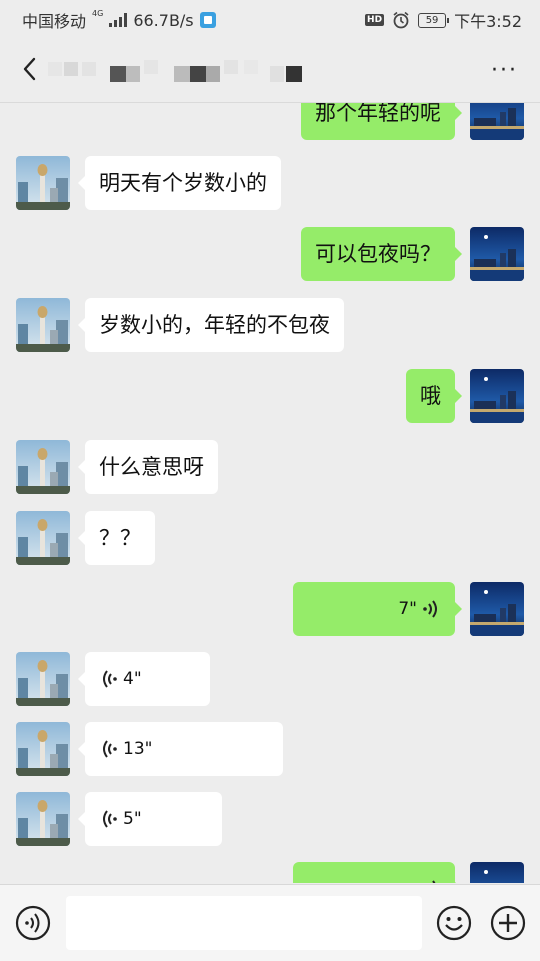  Describe the element at coordinates (116, 538) in the screenshot. I see `message-bubble-incoming: ？？` at that location.